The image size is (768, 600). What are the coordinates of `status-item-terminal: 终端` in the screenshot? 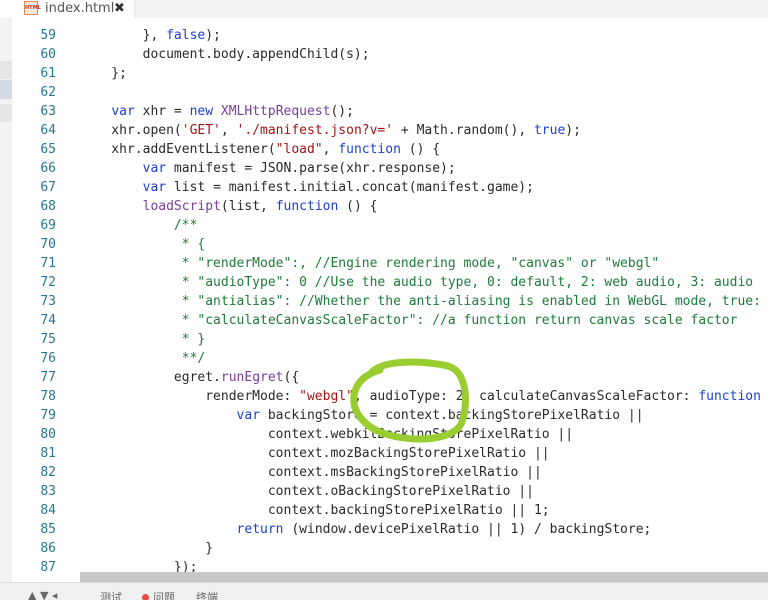 It's located at (207, 594).